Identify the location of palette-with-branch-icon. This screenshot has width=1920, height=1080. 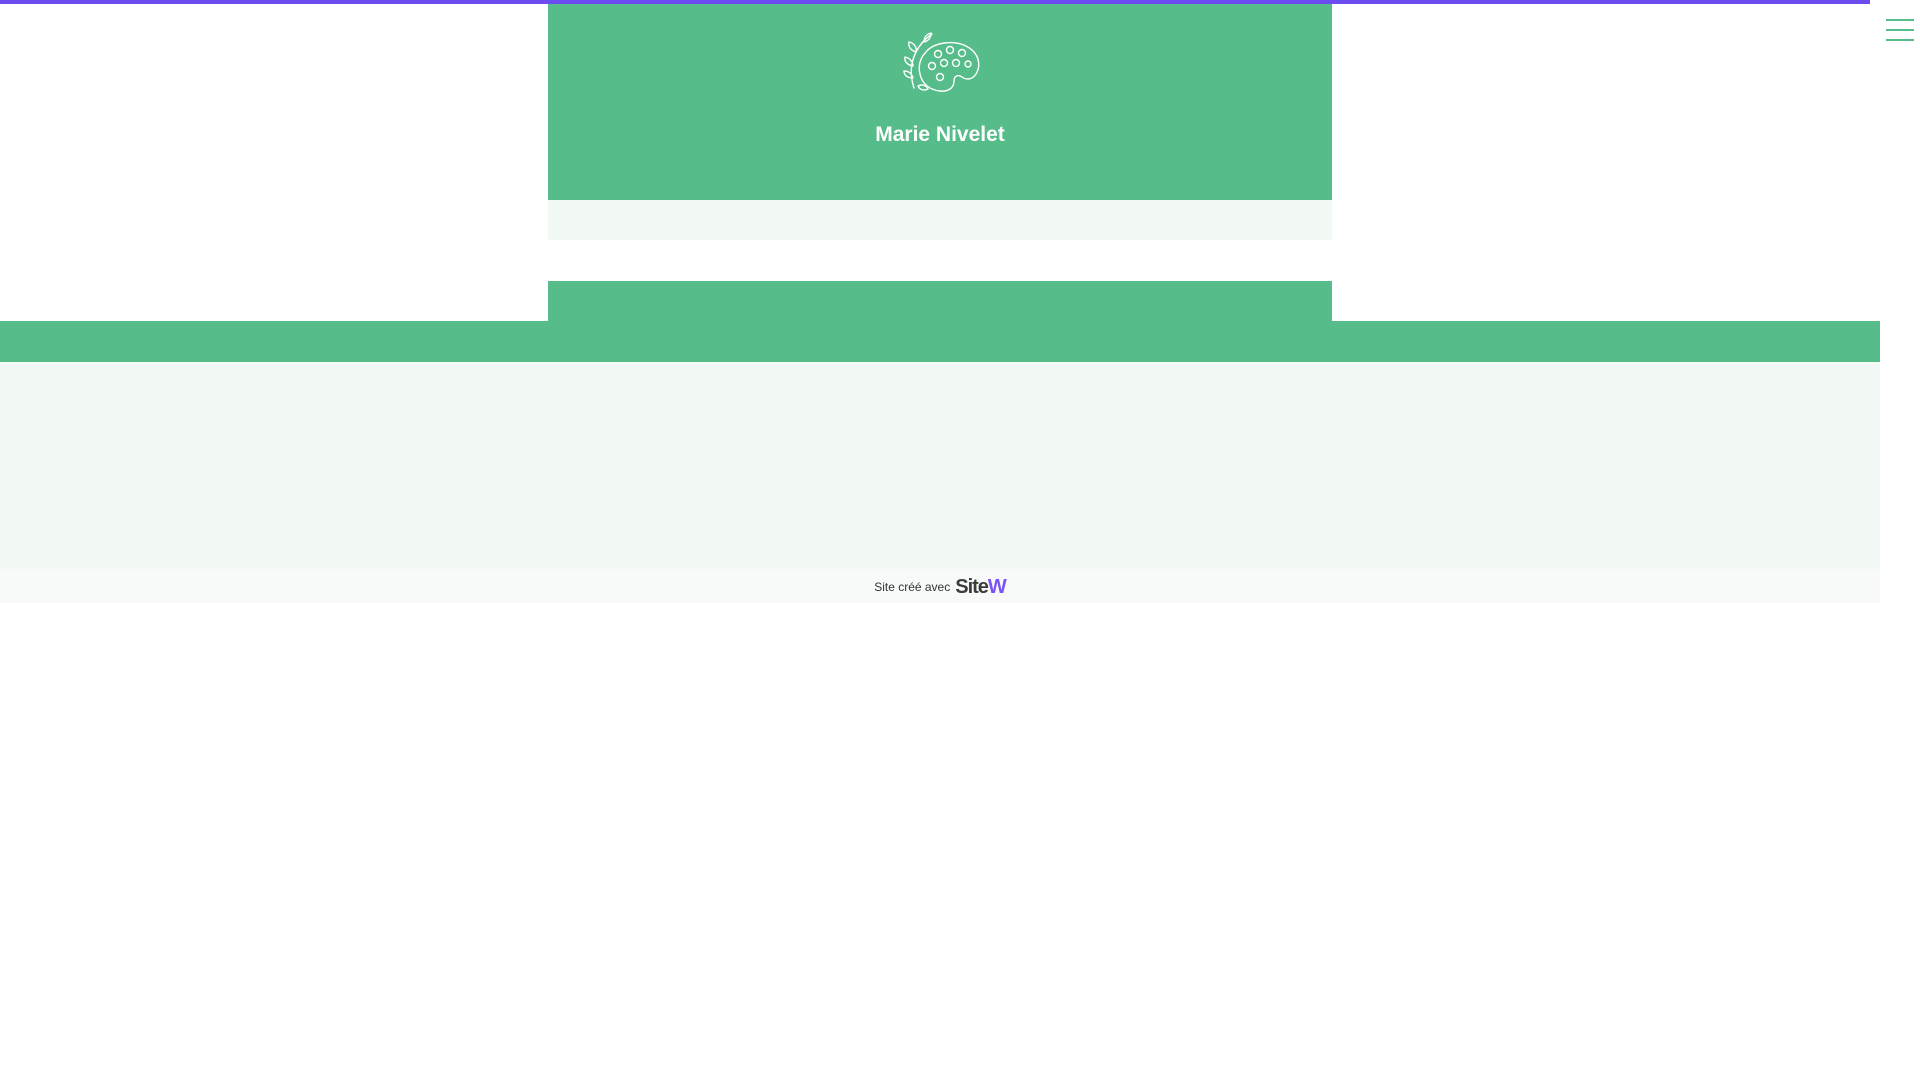
(941, 62).